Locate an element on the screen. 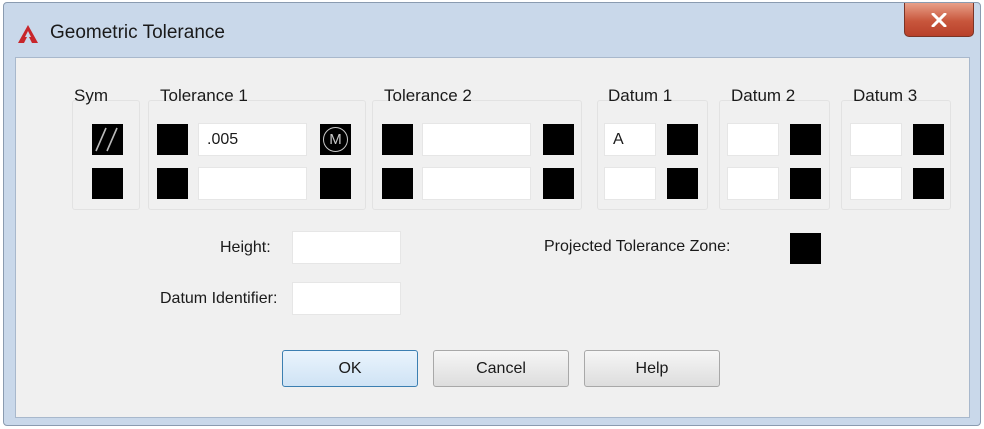  tolerance2-diameter-swatch-row2 is located at coordinates (397, 183).